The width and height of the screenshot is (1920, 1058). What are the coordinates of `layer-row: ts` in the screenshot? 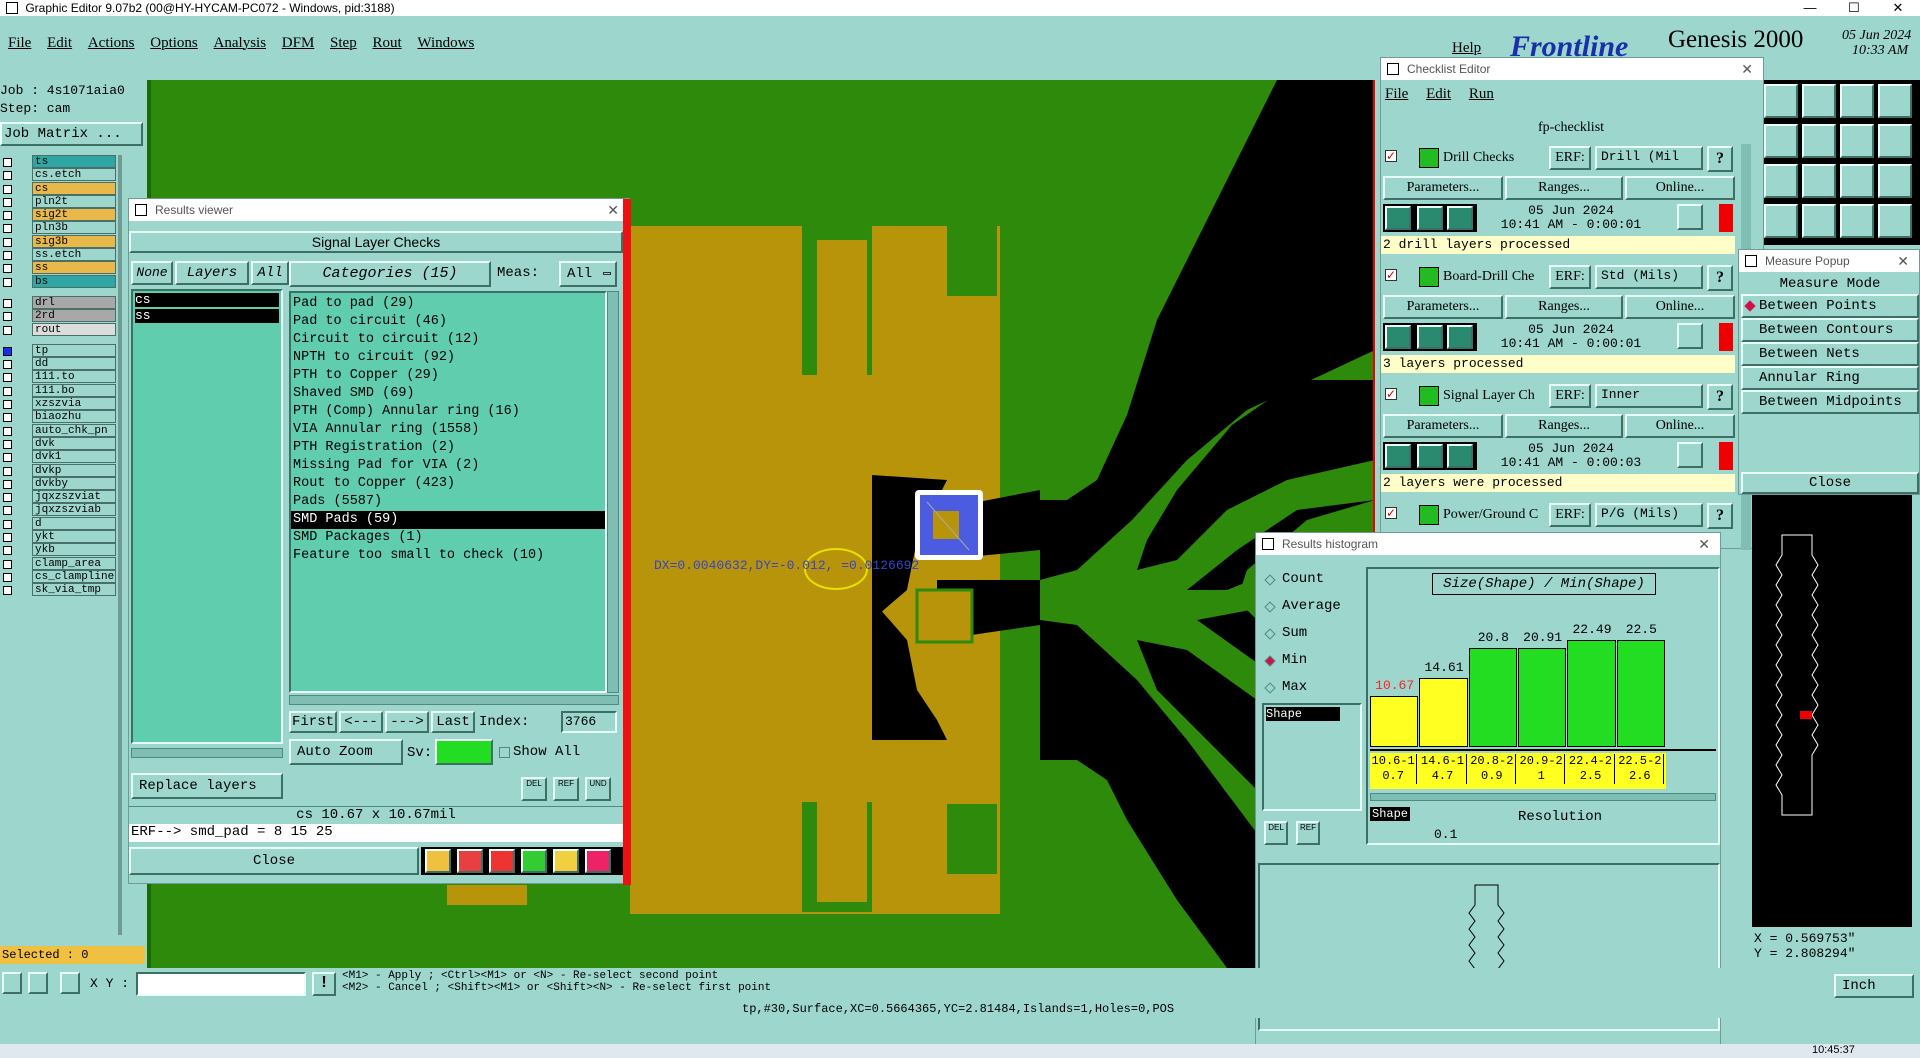 It's located at (59, 161).